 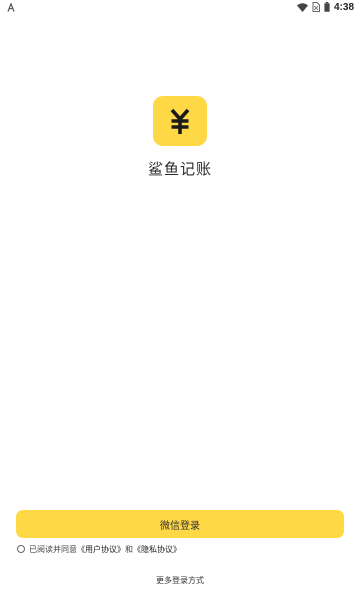 I want to click on wifi-icon, so click(x=302, y=7).